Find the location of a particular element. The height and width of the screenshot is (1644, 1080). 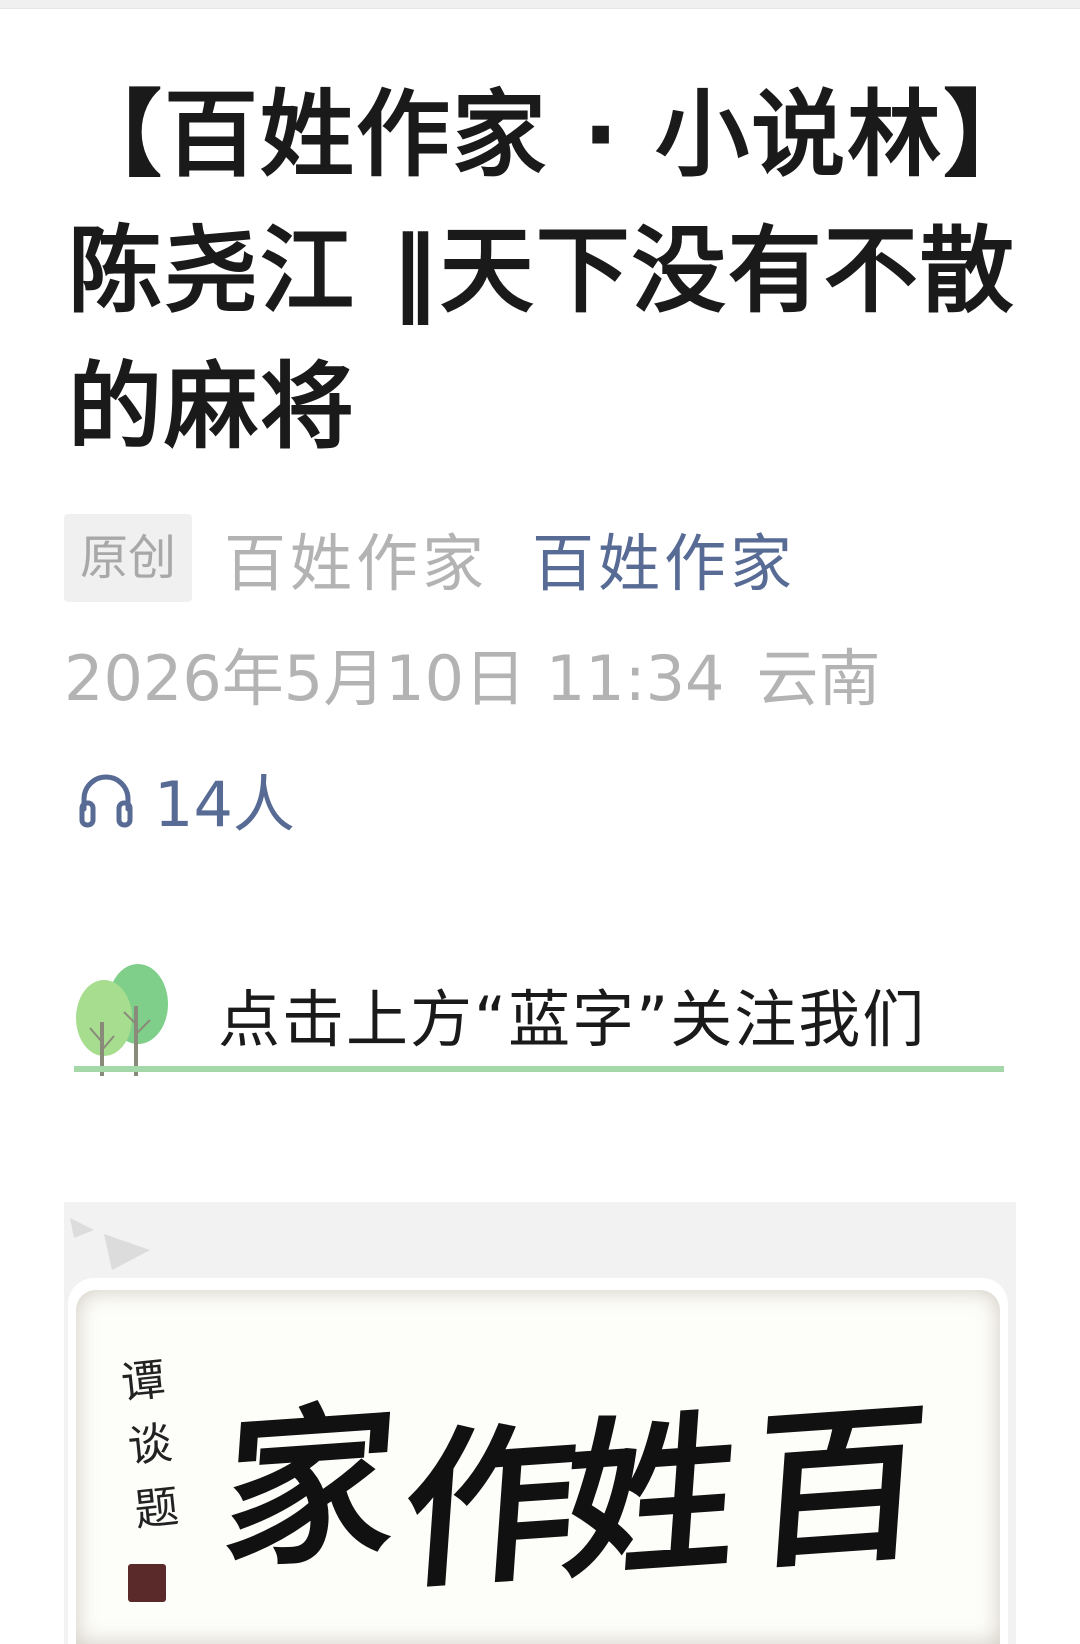

double-arrow-decor is located at coordinates (110, 1244).